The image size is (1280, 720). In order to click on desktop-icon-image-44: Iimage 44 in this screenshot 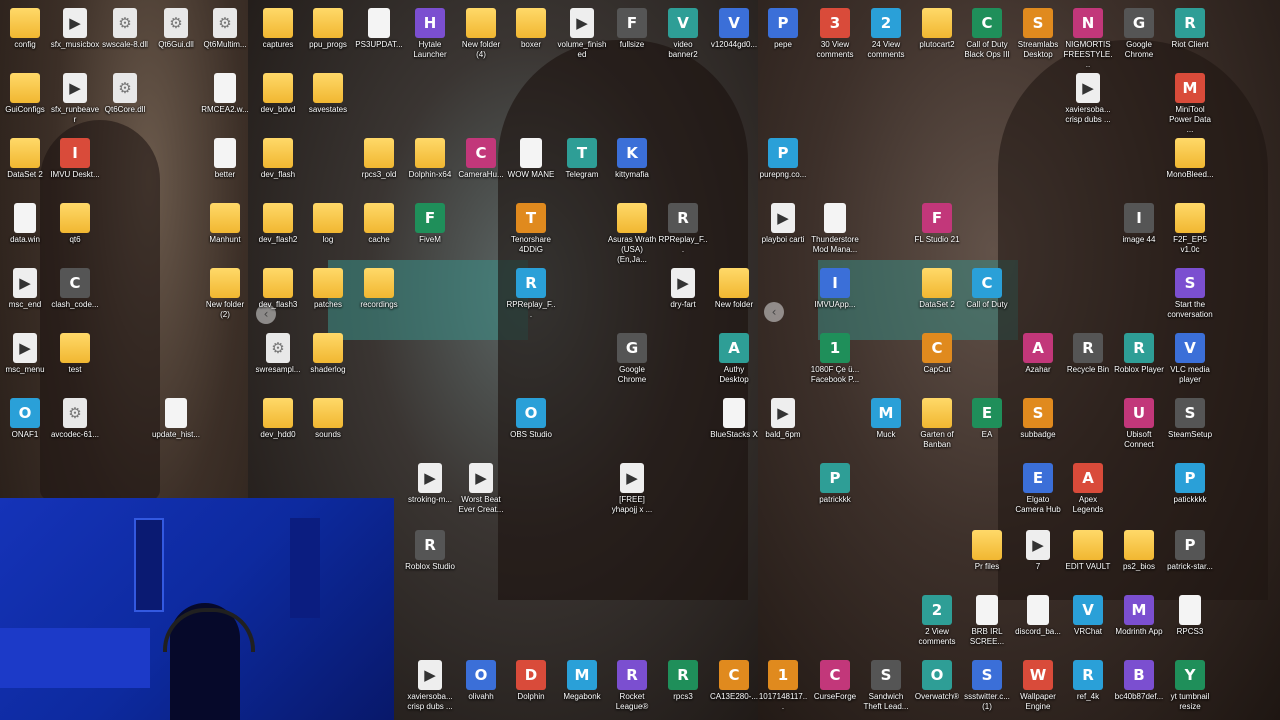, I will do `click(1139, 224)`.